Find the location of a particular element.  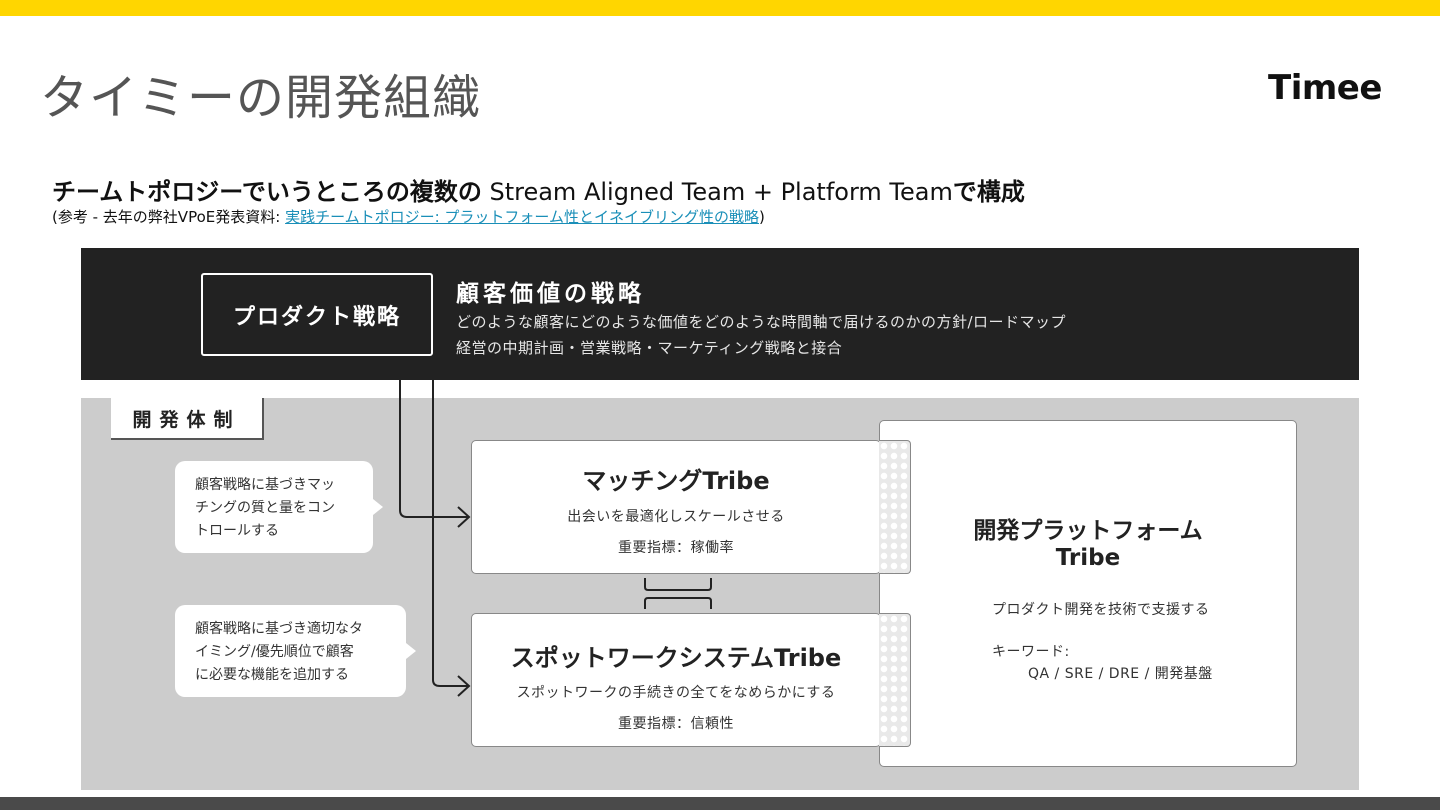

connector-lines is located at coordinates (555, 538).